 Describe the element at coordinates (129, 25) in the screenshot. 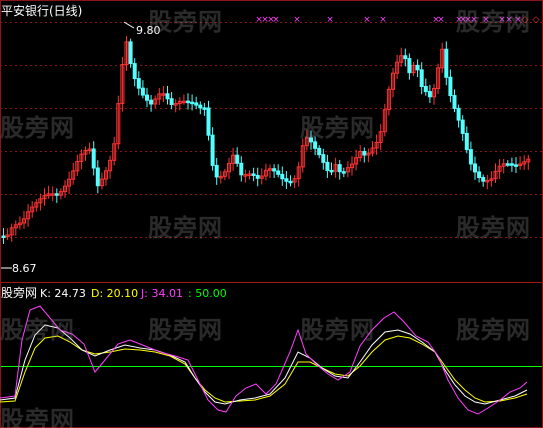

I see `high-price-pointer` at that location.